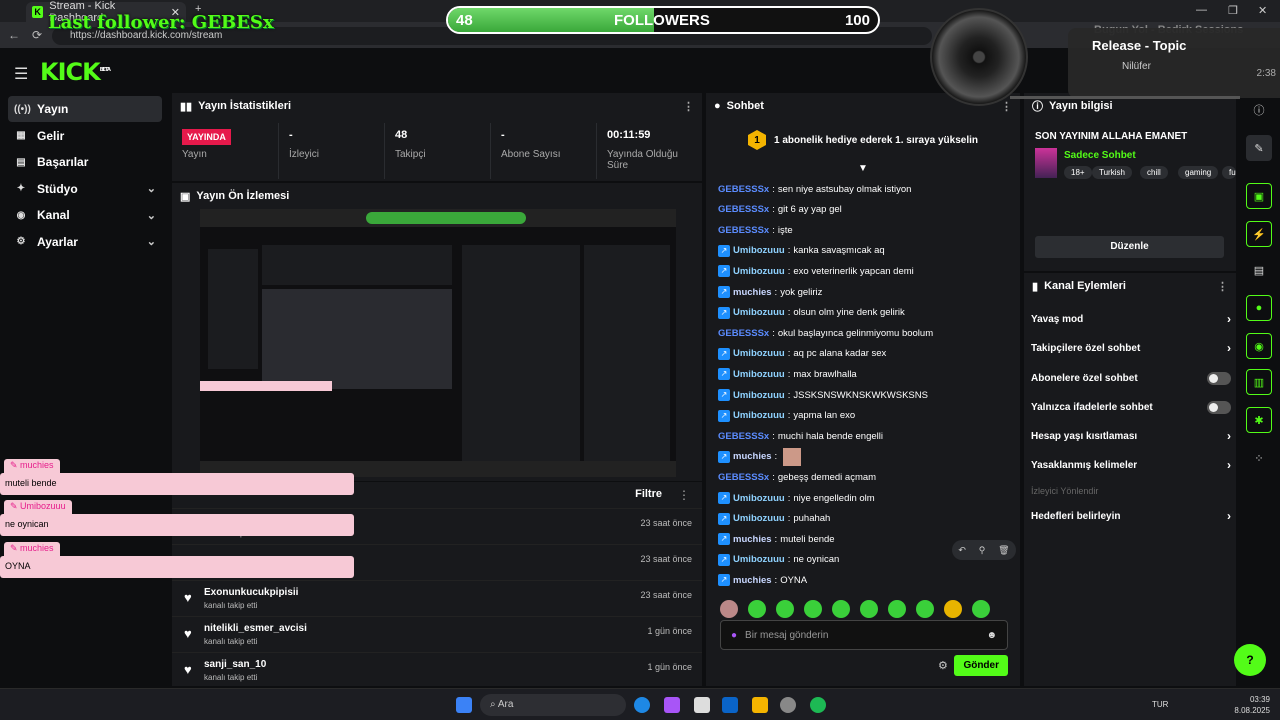 The height and width of the screenshot is (720, 1280). What do you see at coordinates (75, 72) in the screenshot?
I see `kick-logo: KICKBETA` at bounding box center [75, 72].